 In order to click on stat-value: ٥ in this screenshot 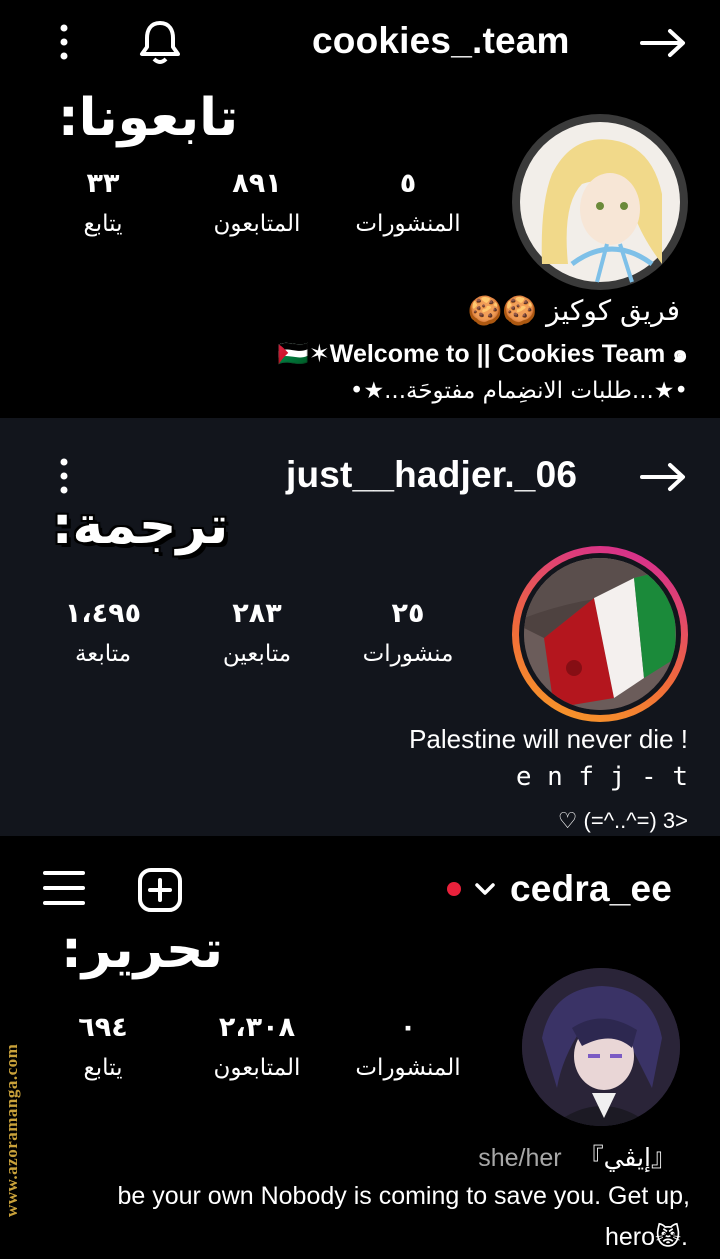, I will do `click(408, 183)`.